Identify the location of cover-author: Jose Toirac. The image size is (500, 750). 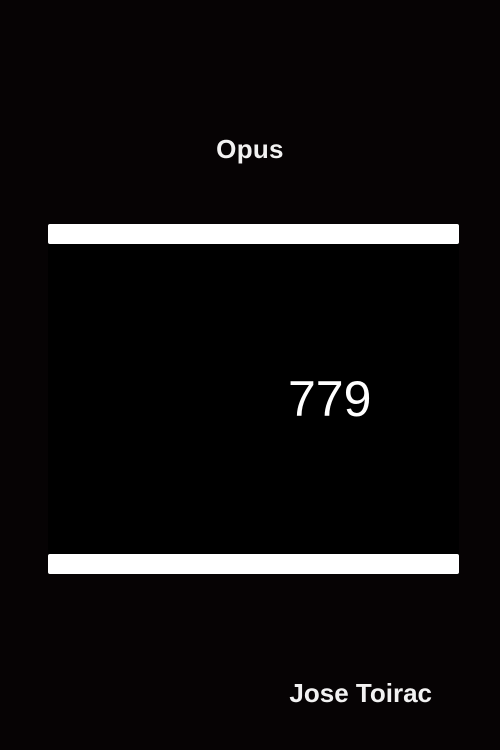
(360, 693).